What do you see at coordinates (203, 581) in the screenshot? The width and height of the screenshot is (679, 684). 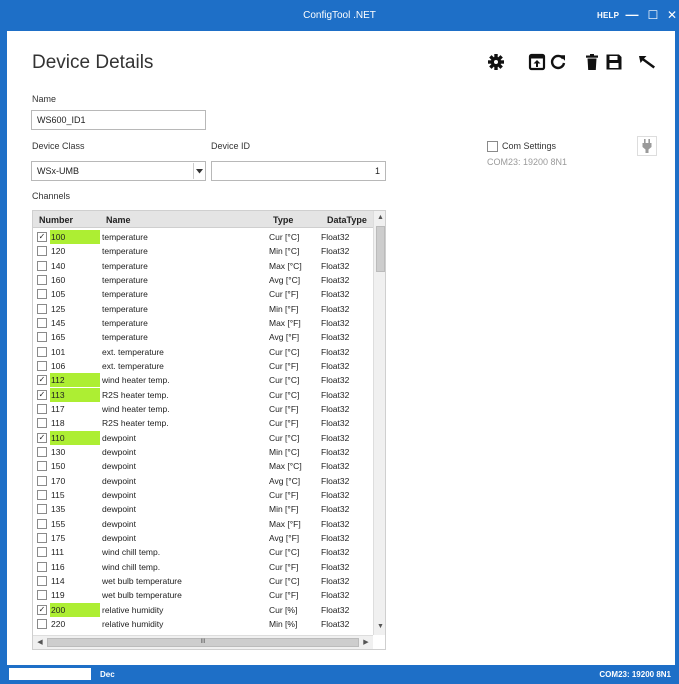 I see `table-row: 114 wet bulb temperature Cur [°C] Float32` at bounding box center [203, 581].